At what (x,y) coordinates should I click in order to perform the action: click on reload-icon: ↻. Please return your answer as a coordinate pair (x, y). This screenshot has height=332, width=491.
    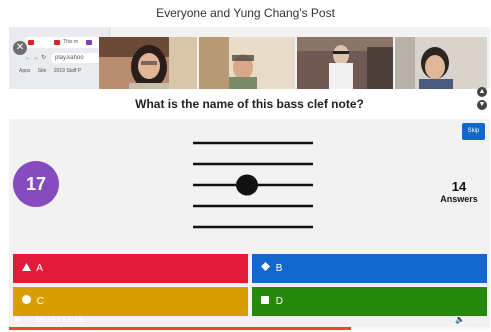
    Looking at the image, I should click on (43, 58).